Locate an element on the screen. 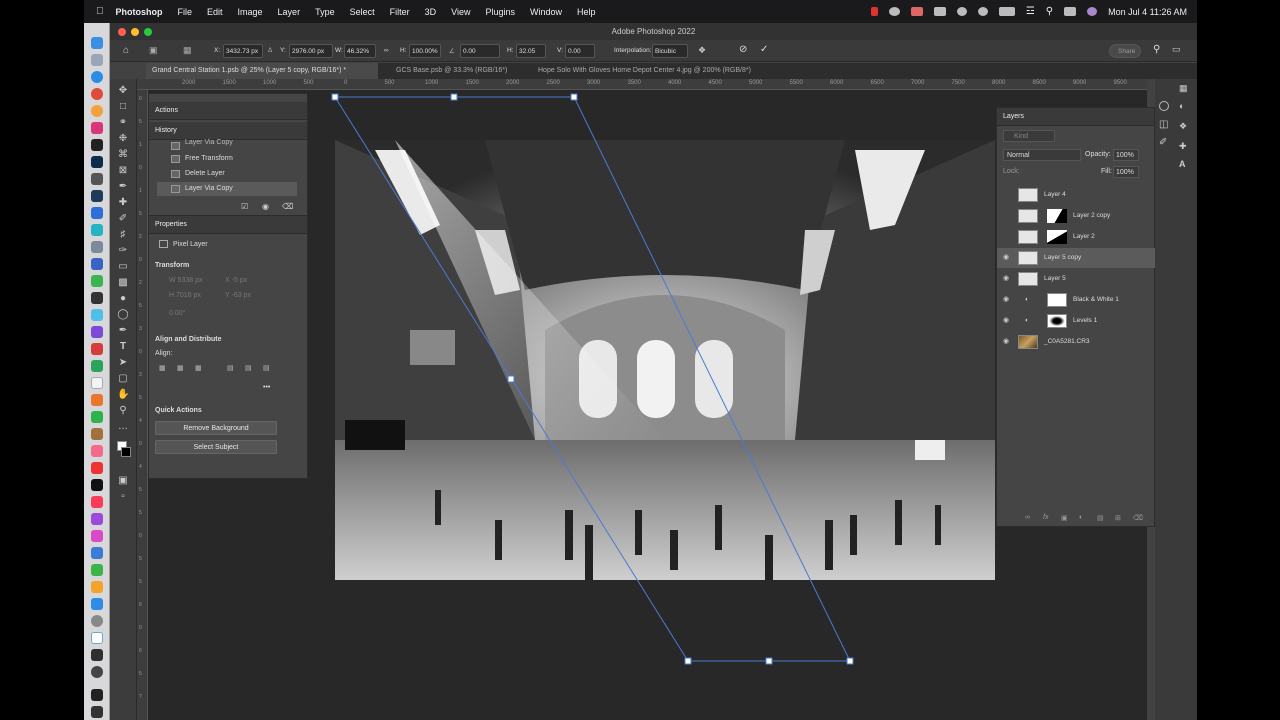 Image resolution: width=1280 pixels, height=720 pixels. channels-icon: ▦ is located at coordinates (1183, 88).